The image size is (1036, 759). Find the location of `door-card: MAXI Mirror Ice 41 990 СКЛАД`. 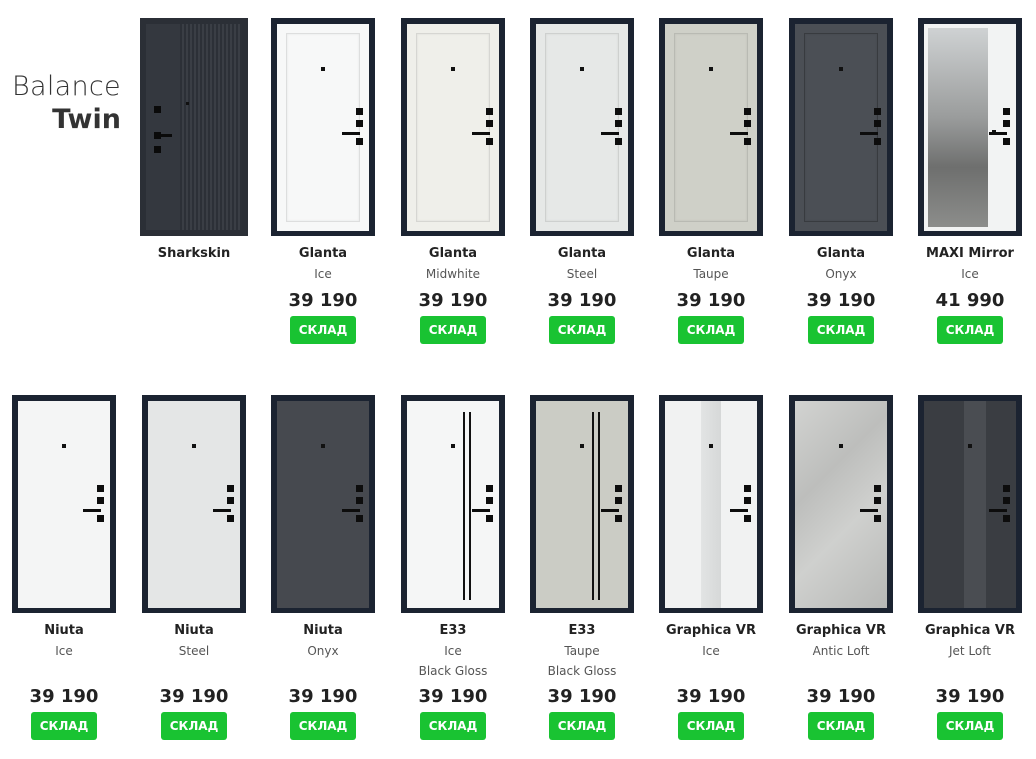

door-card: MAXI Mirror Ice 41 990 СКЛАД is located at coordinates (970, 181).